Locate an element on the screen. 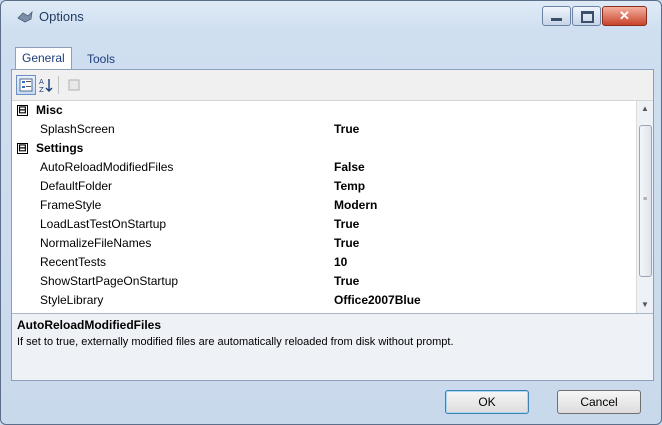  property-value: False is located at coordinates (349, 167).